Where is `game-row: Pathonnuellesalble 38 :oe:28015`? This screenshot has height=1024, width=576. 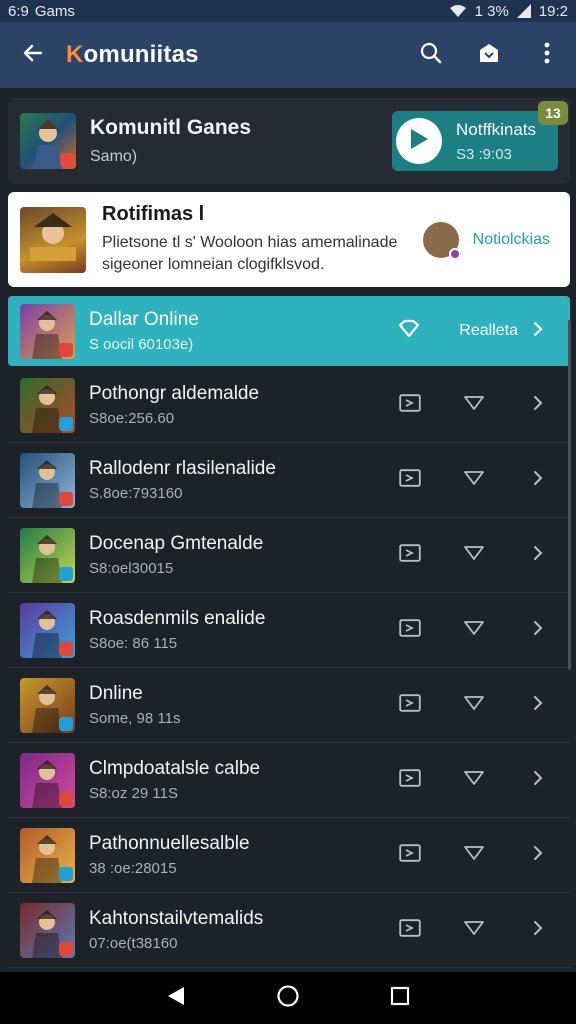 game-row: Pathonnuellesalble 38 :oe:28015 is located at coordinates (289, 855).